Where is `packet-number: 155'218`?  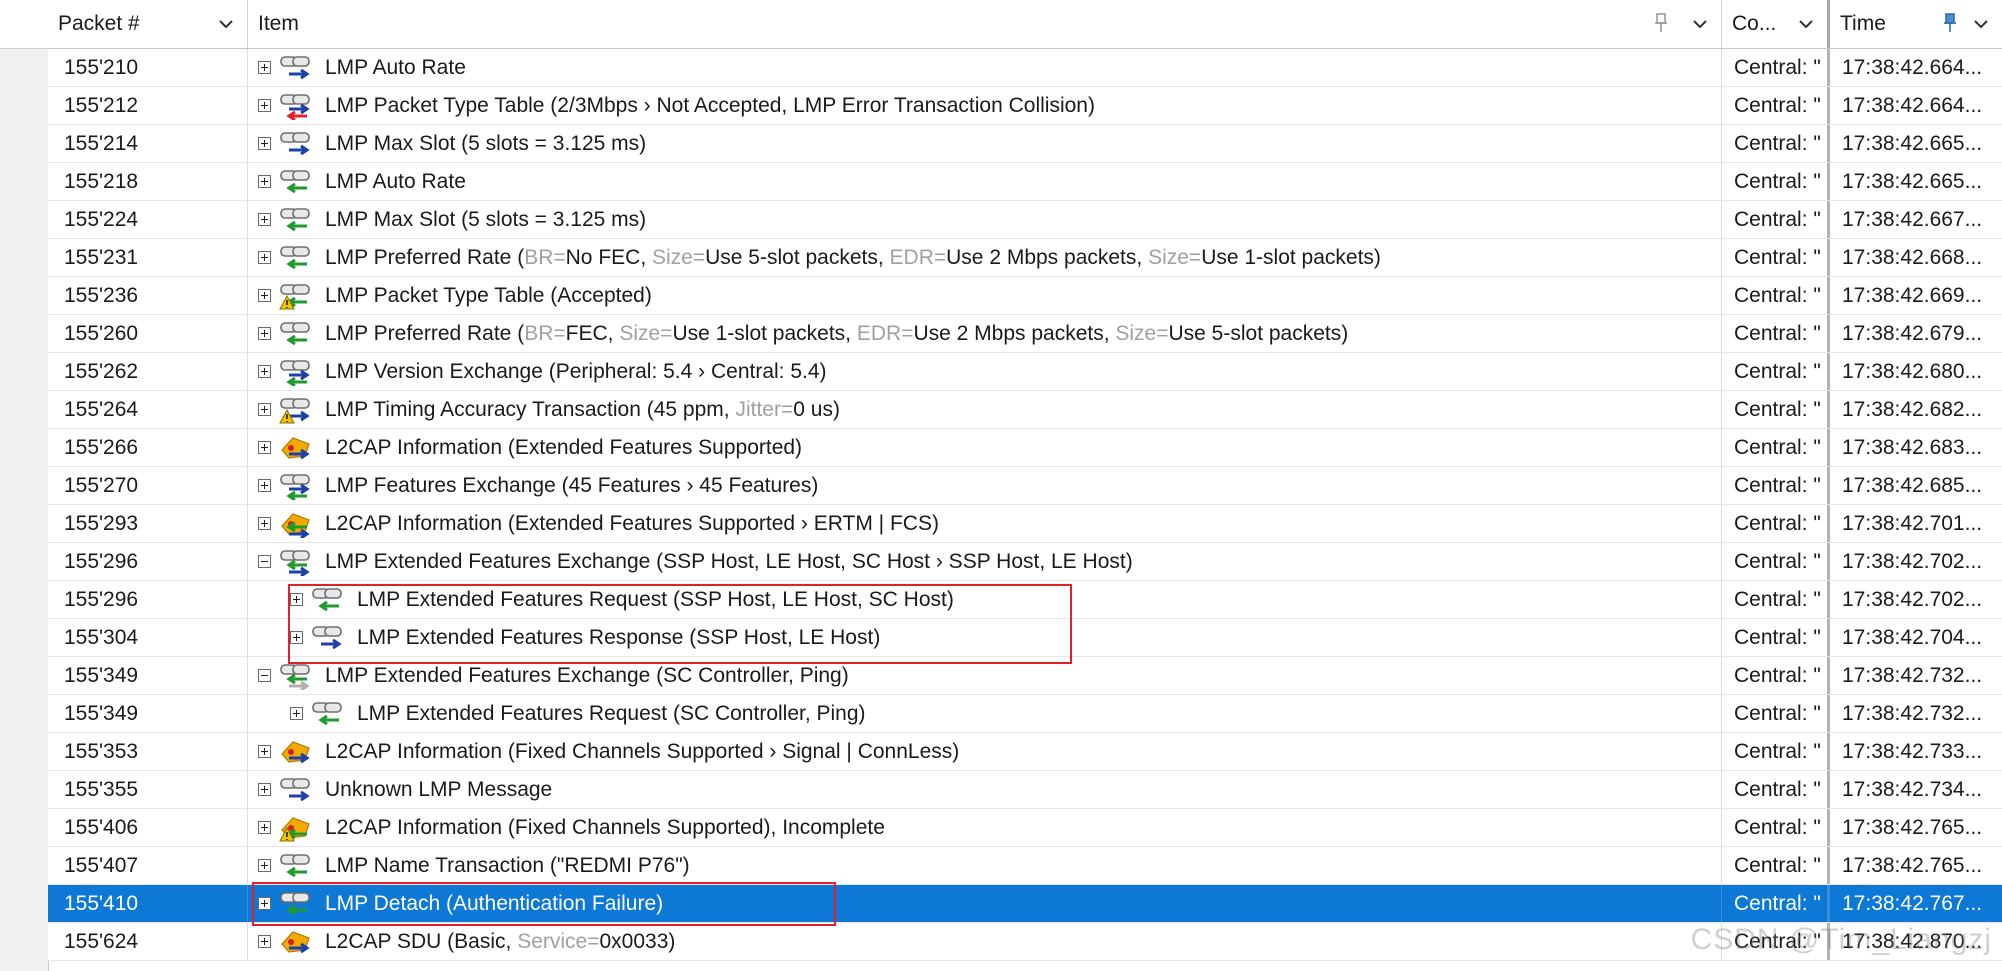 packet-number: 155'218 is located at coordinates (148, 181).